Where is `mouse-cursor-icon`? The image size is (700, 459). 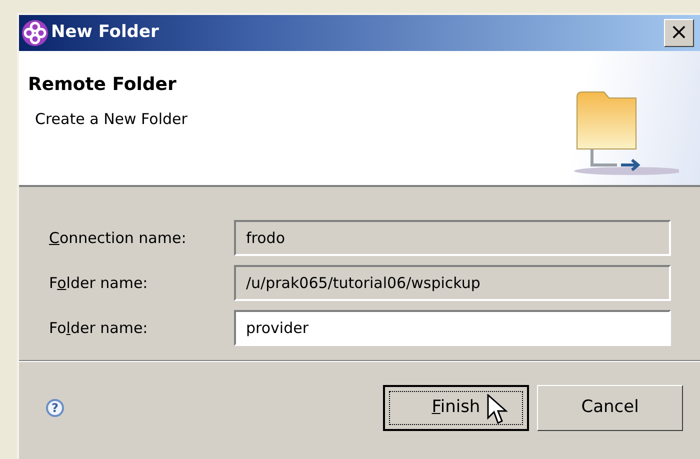
mouse-cursor-icon is located at coordinates (498, 410).